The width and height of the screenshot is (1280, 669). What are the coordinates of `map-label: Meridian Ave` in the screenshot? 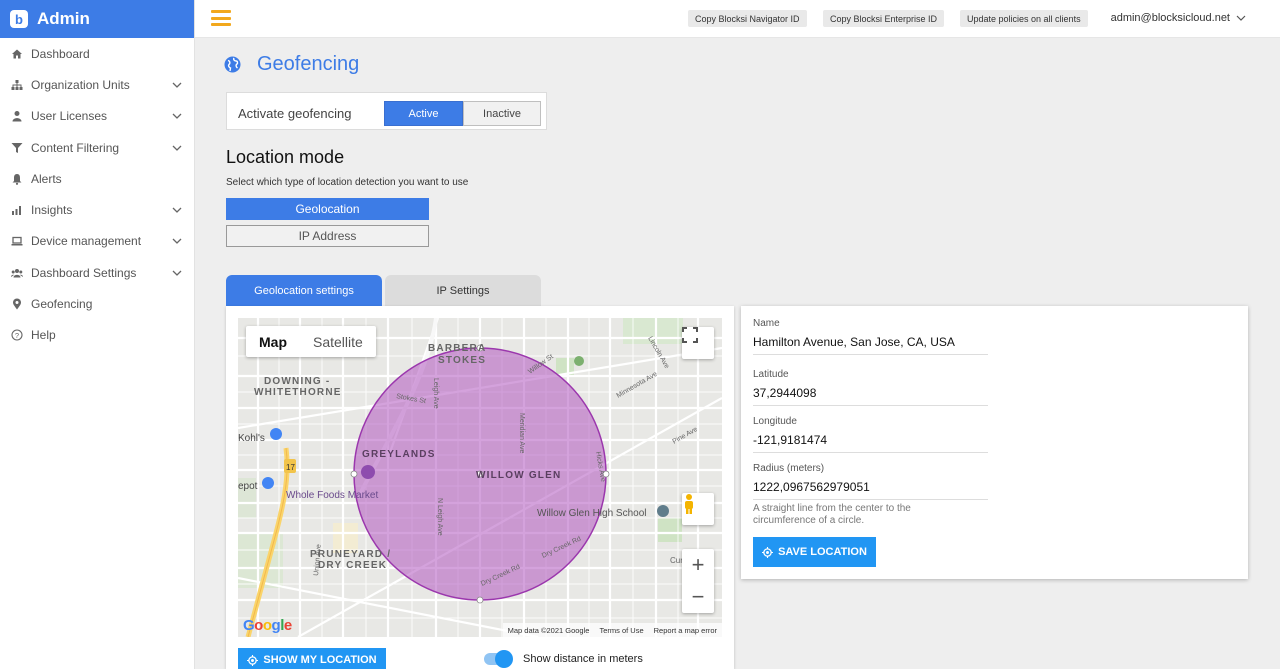 It's located at (521, 433).